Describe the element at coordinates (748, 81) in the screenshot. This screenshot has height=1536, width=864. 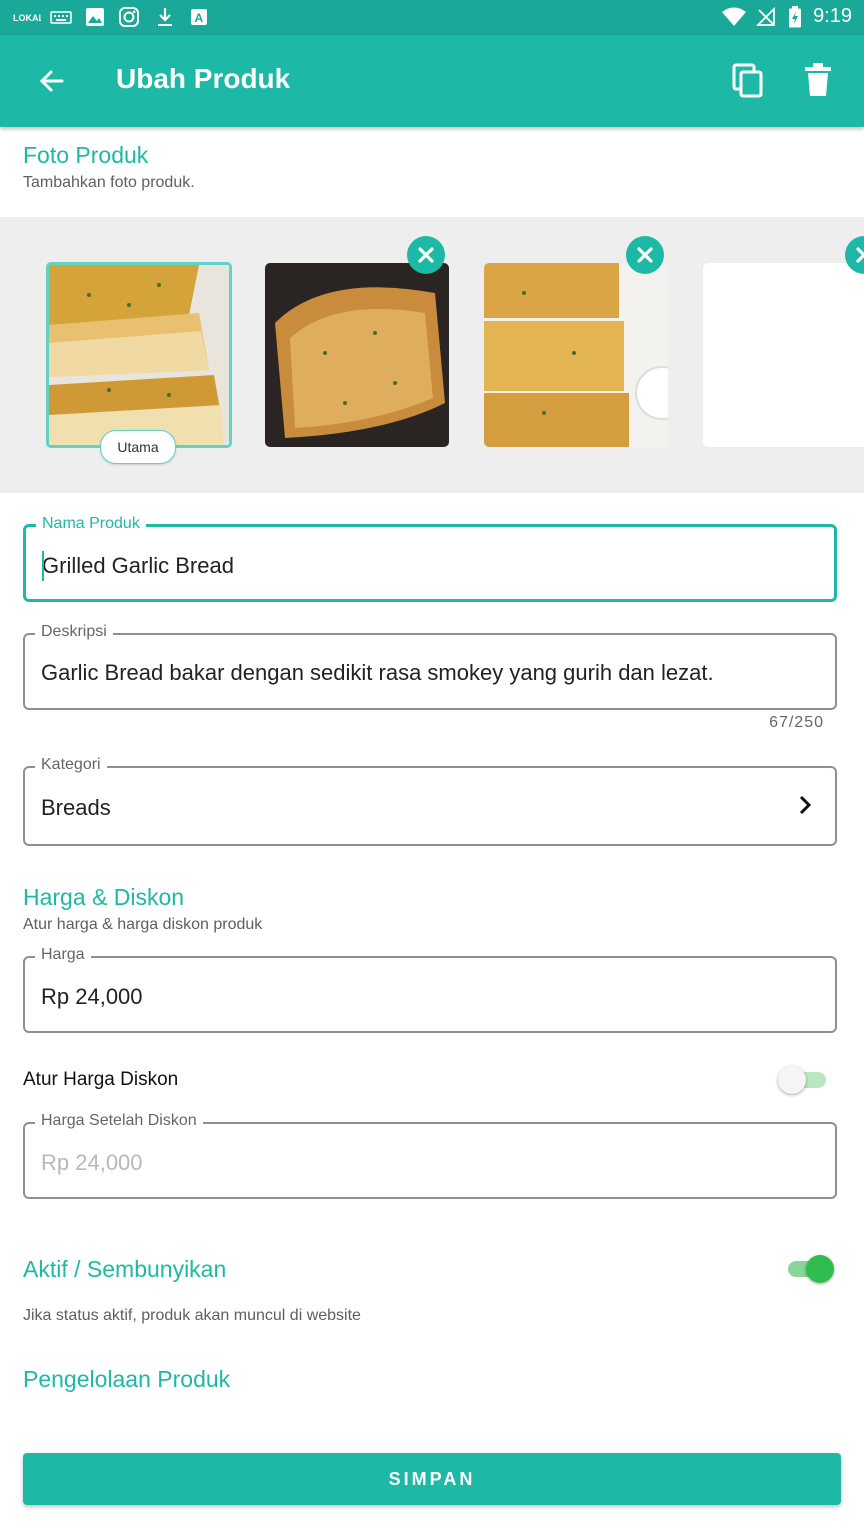
I see `copy-icon` at that location.